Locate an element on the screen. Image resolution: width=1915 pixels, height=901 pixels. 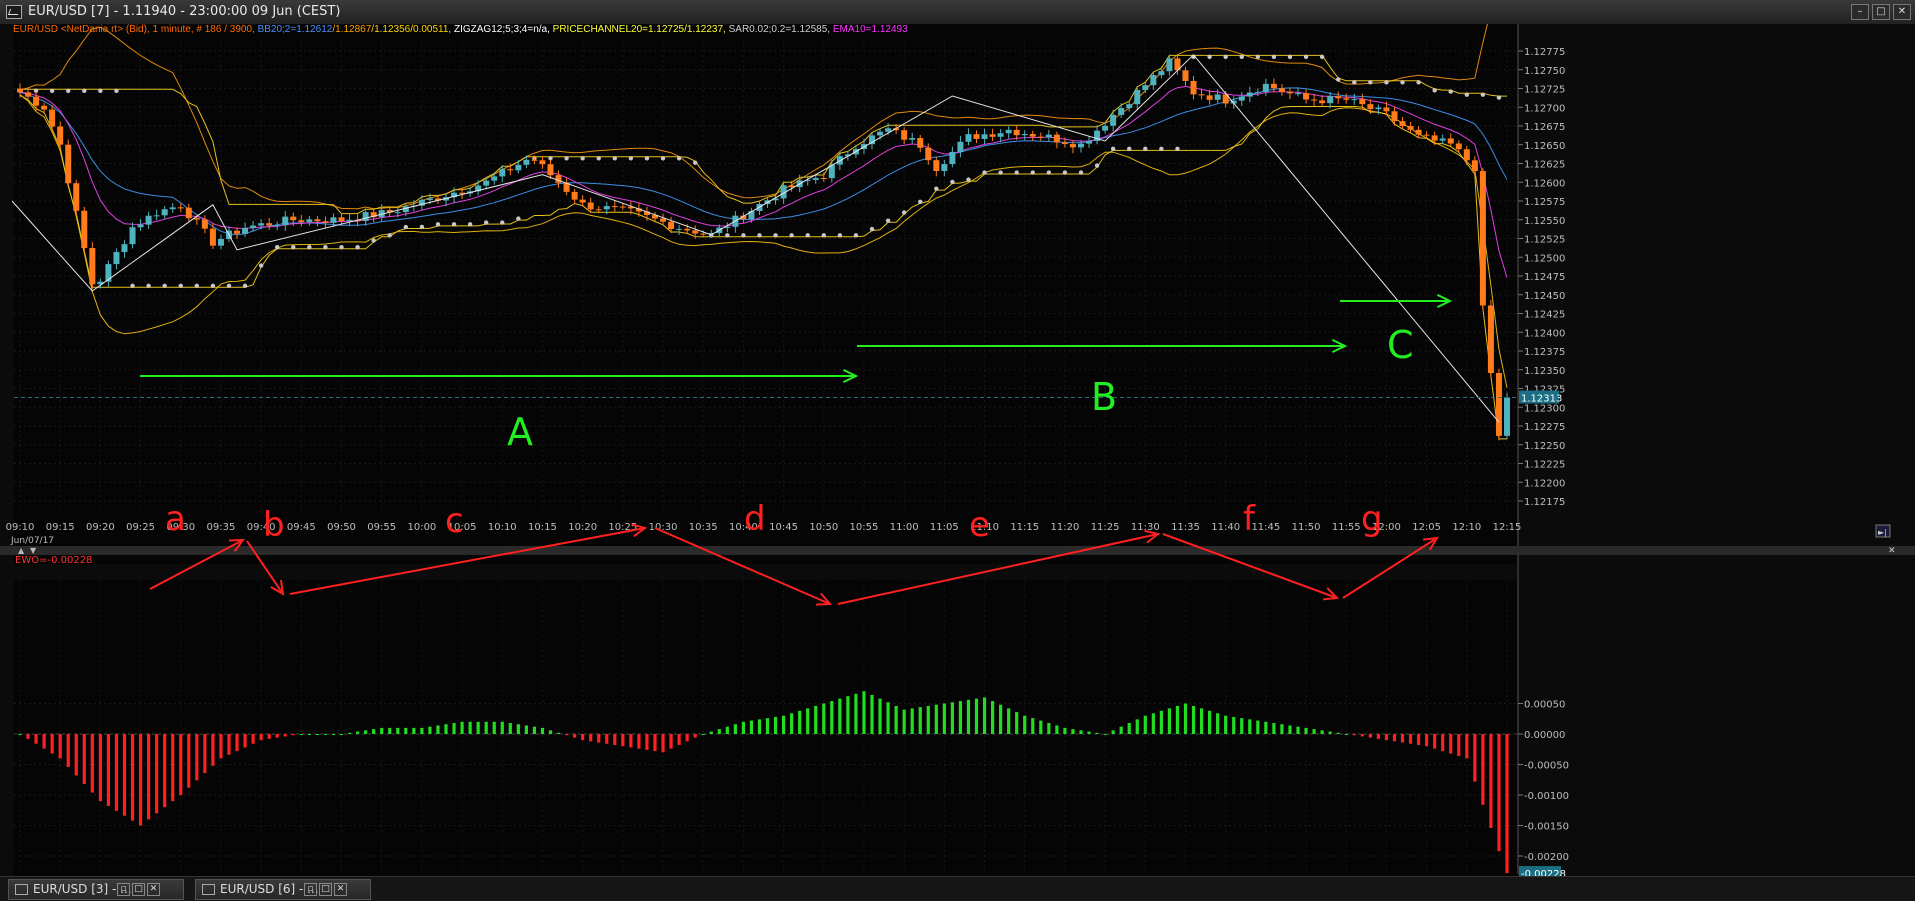
legend-entry: /1.12867 is located at coordinates (351, 29).